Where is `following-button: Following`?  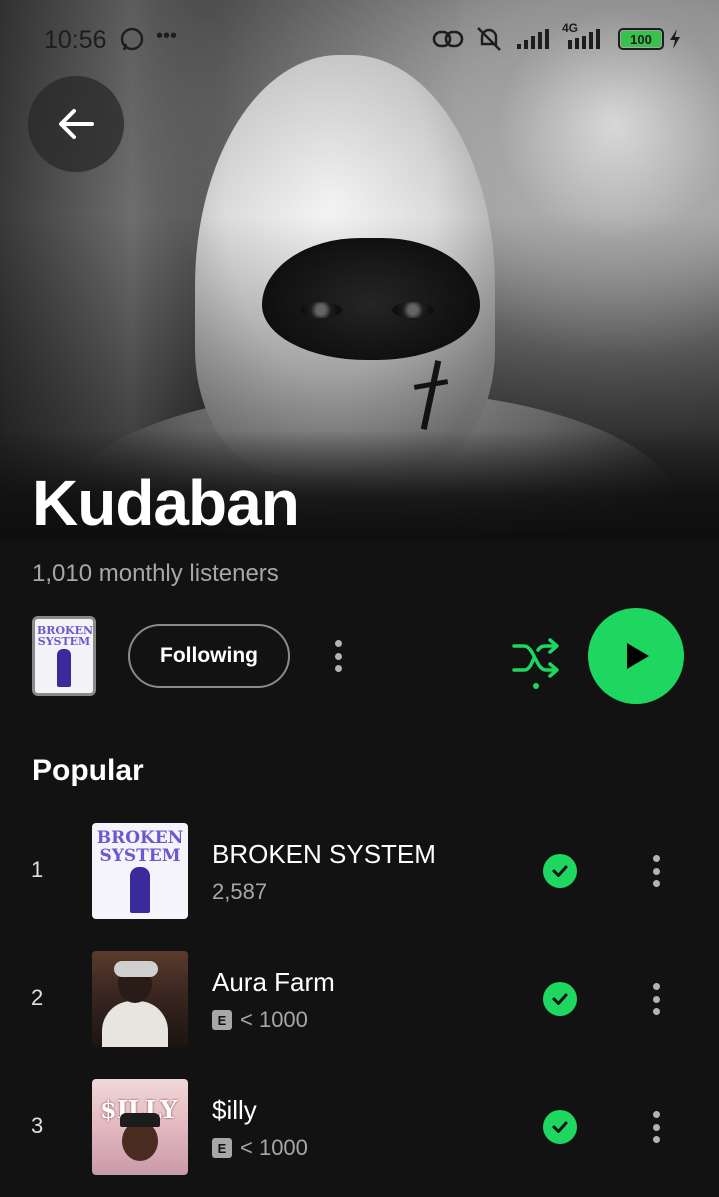
following-button: Following is located at coordinates (209, 656).